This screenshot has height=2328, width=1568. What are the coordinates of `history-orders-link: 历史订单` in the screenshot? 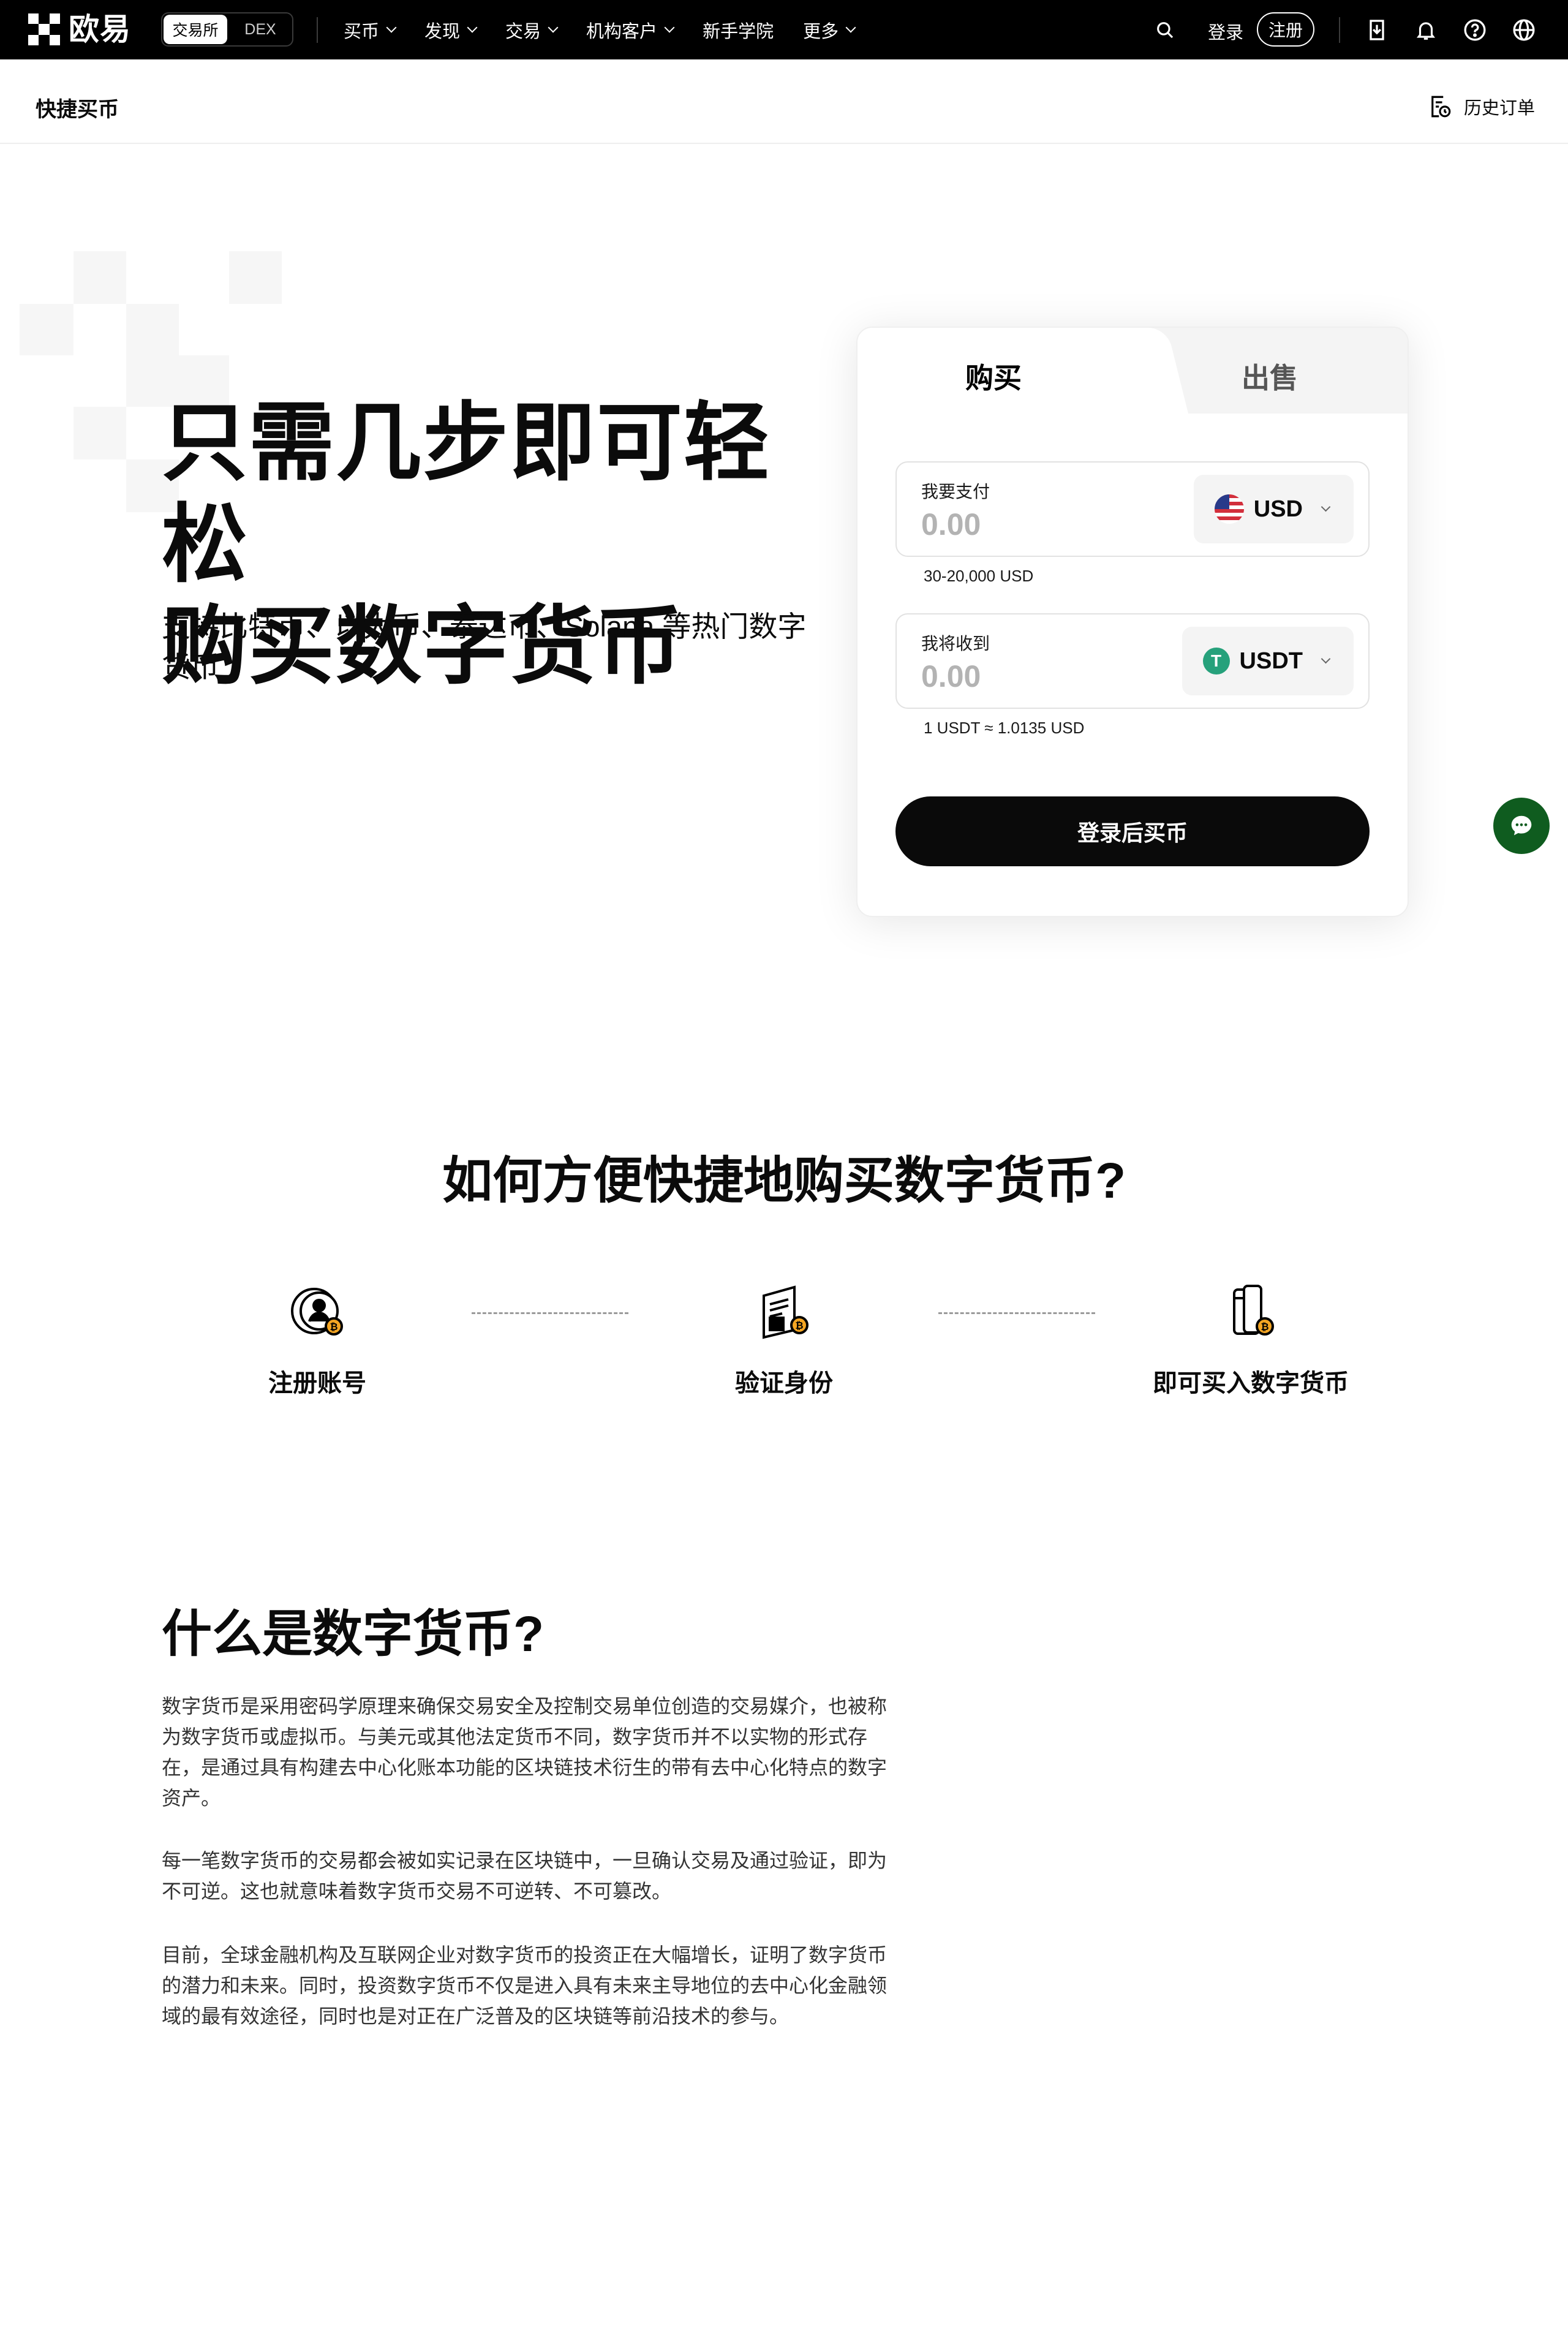 It's located at (1481, 106).